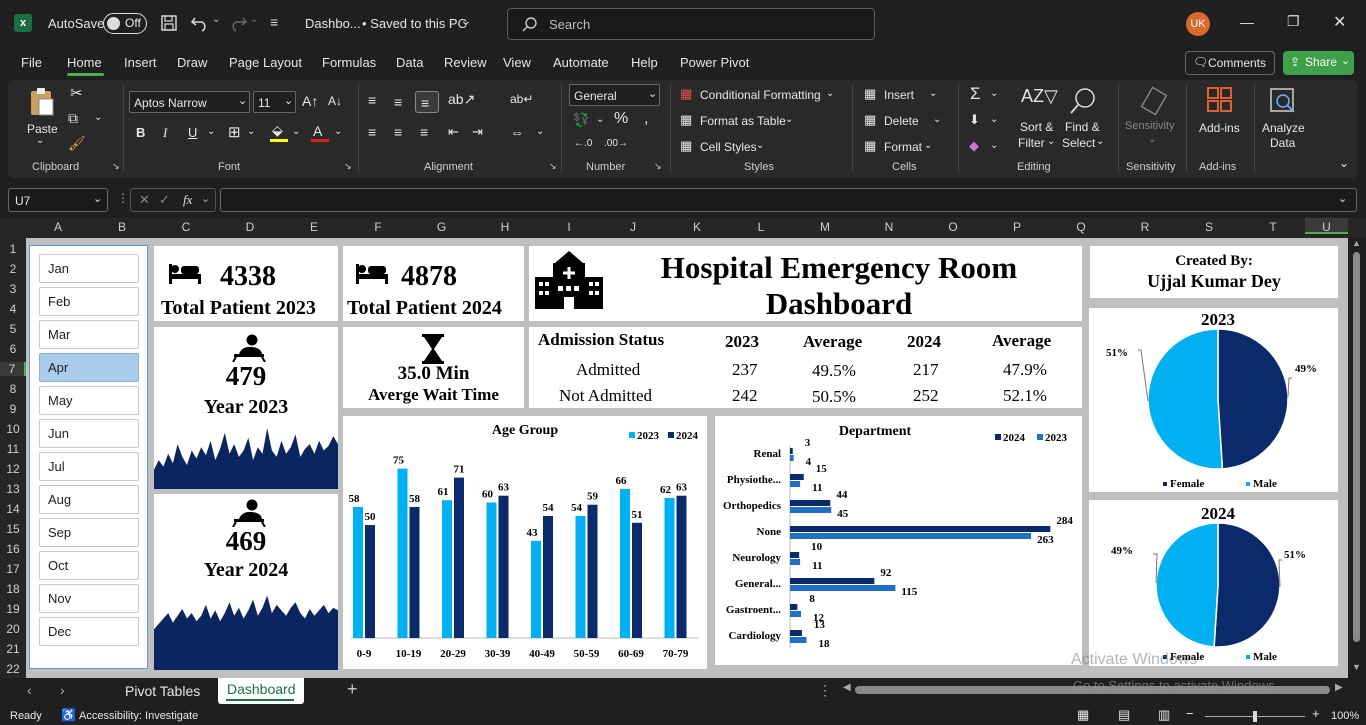 This screenshot has height=725, width=1366. Describe the element at coordinates (974, 146) in the screenshot. I see `clear-icon: ◆` at that location.